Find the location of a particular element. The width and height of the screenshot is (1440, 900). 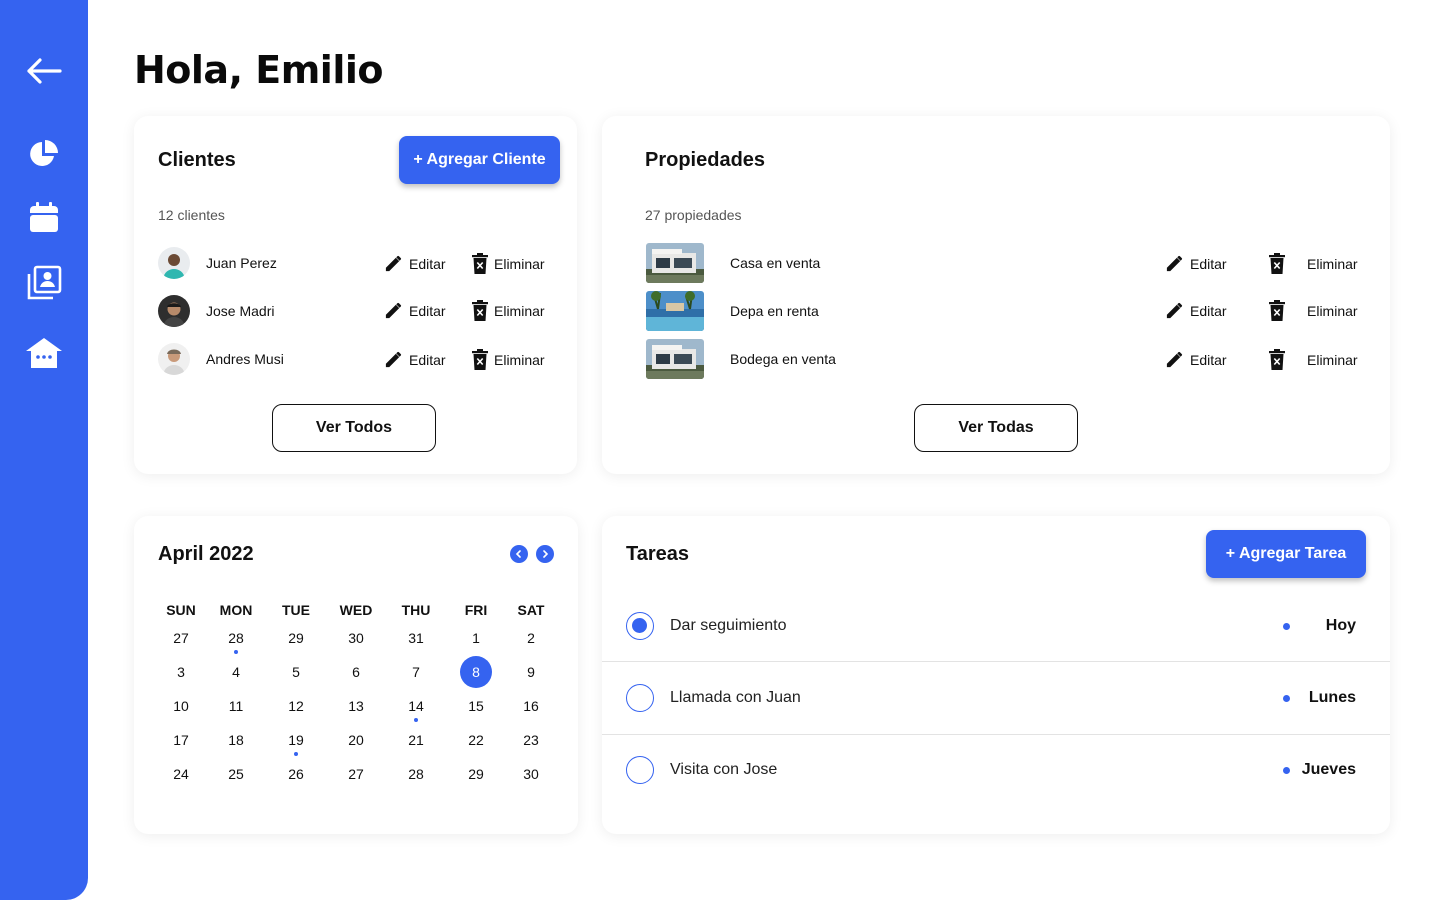

calendar-day: 3 is located at coordinates (181, 672).